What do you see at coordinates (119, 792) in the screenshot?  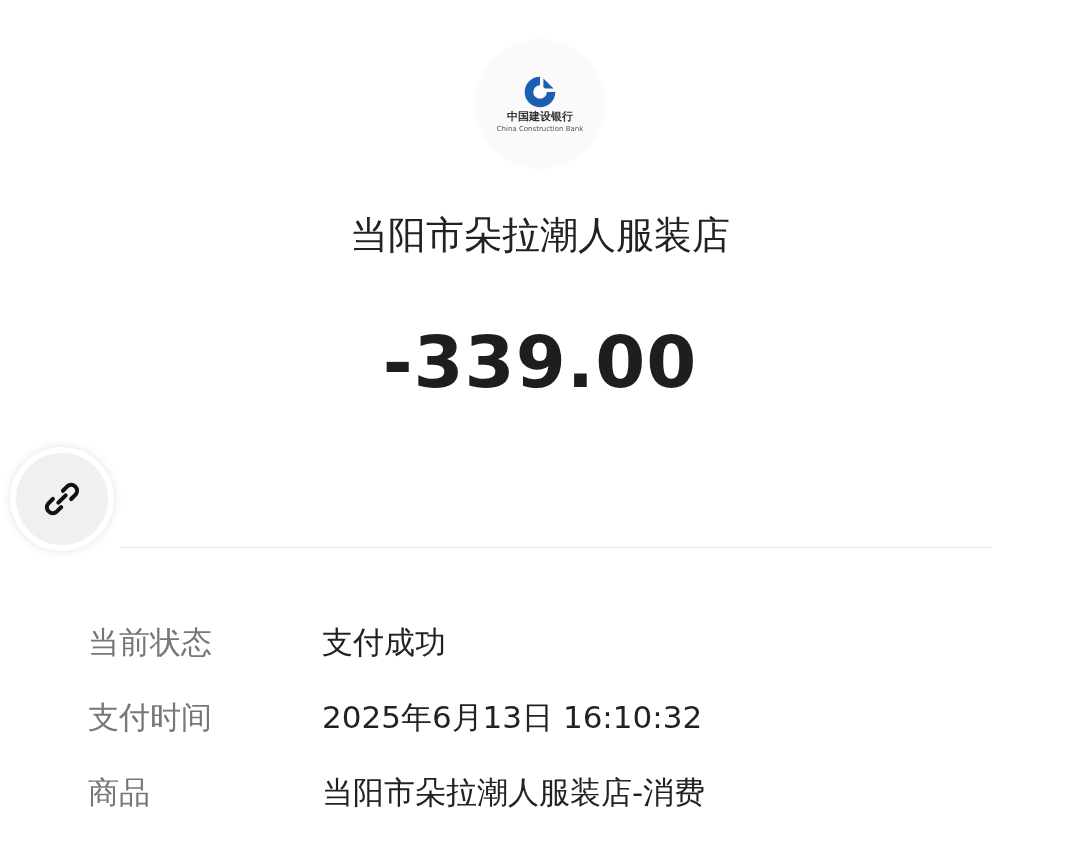 I see `detail-label: 商品` at bounding box center [119, 792].